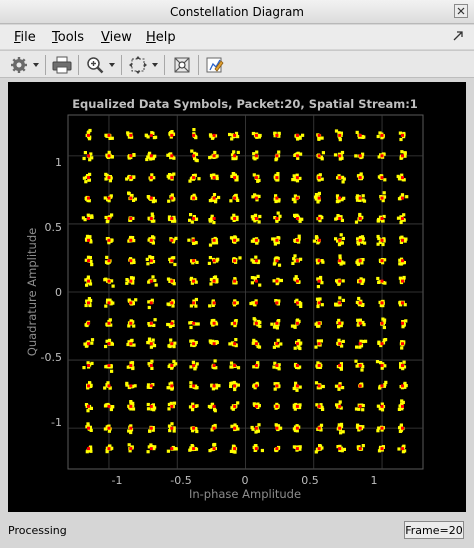  Describe the element at coordinates (458, 37) in the screenshot. I see `dock-arrow-icon` at that location.